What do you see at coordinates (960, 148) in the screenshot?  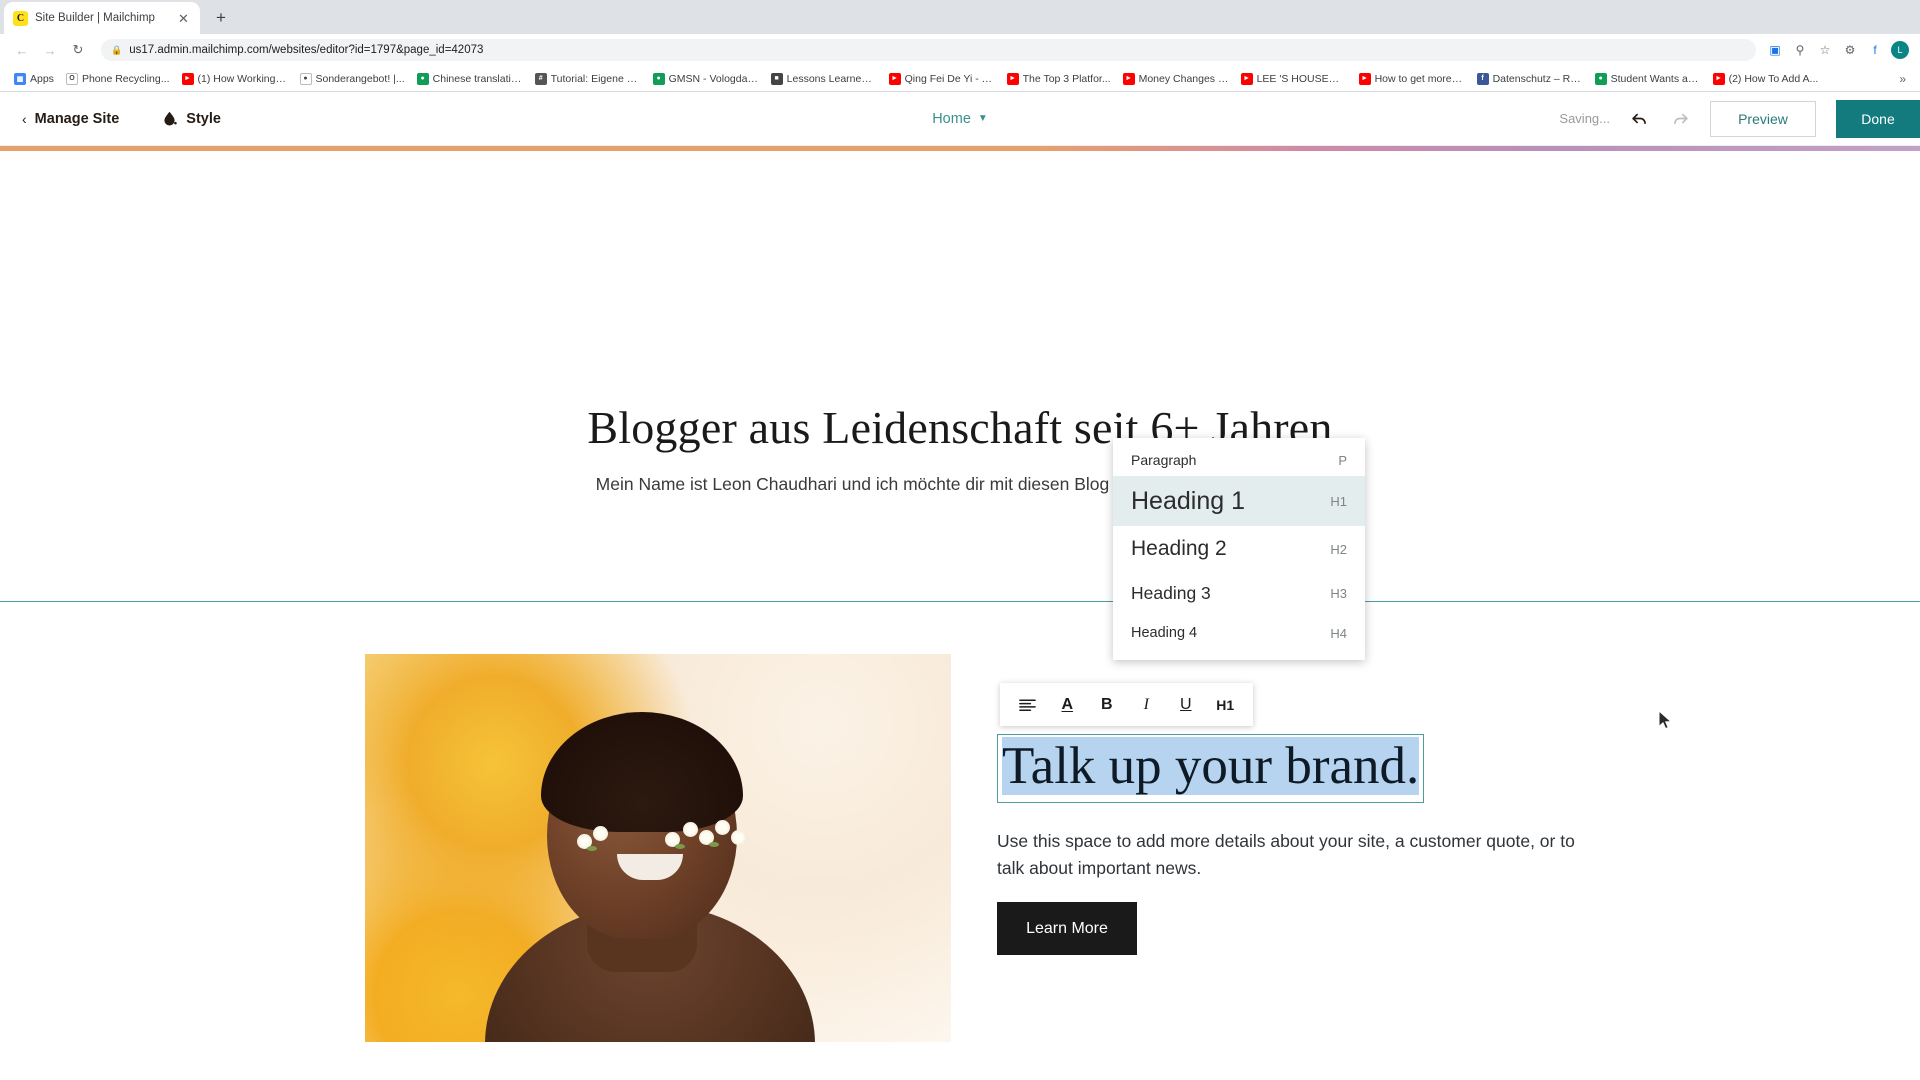 I see `page-top-ribbon` at bounding box center [960, 148].